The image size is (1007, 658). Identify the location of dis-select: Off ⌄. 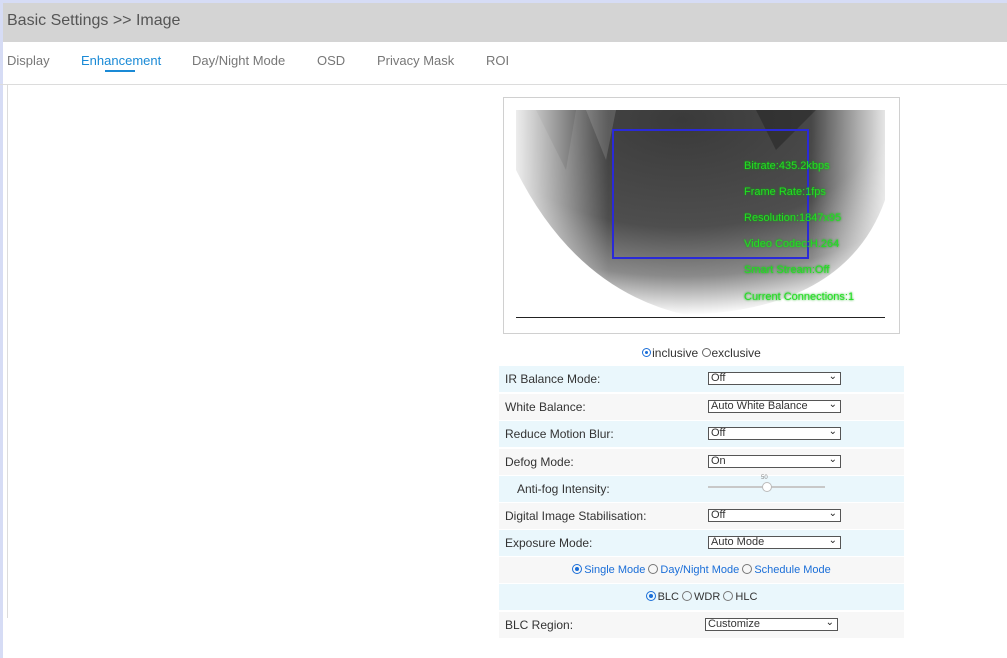
(774, 515).